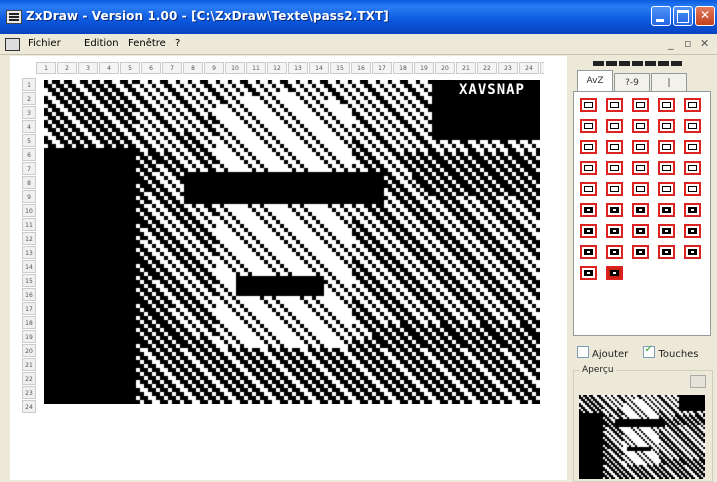 This screenshot has height=482, width=717. Describe the element at coordinates (147, 43) in the screenshot. I see `menu-fenetre: Fenêtre` at that location.